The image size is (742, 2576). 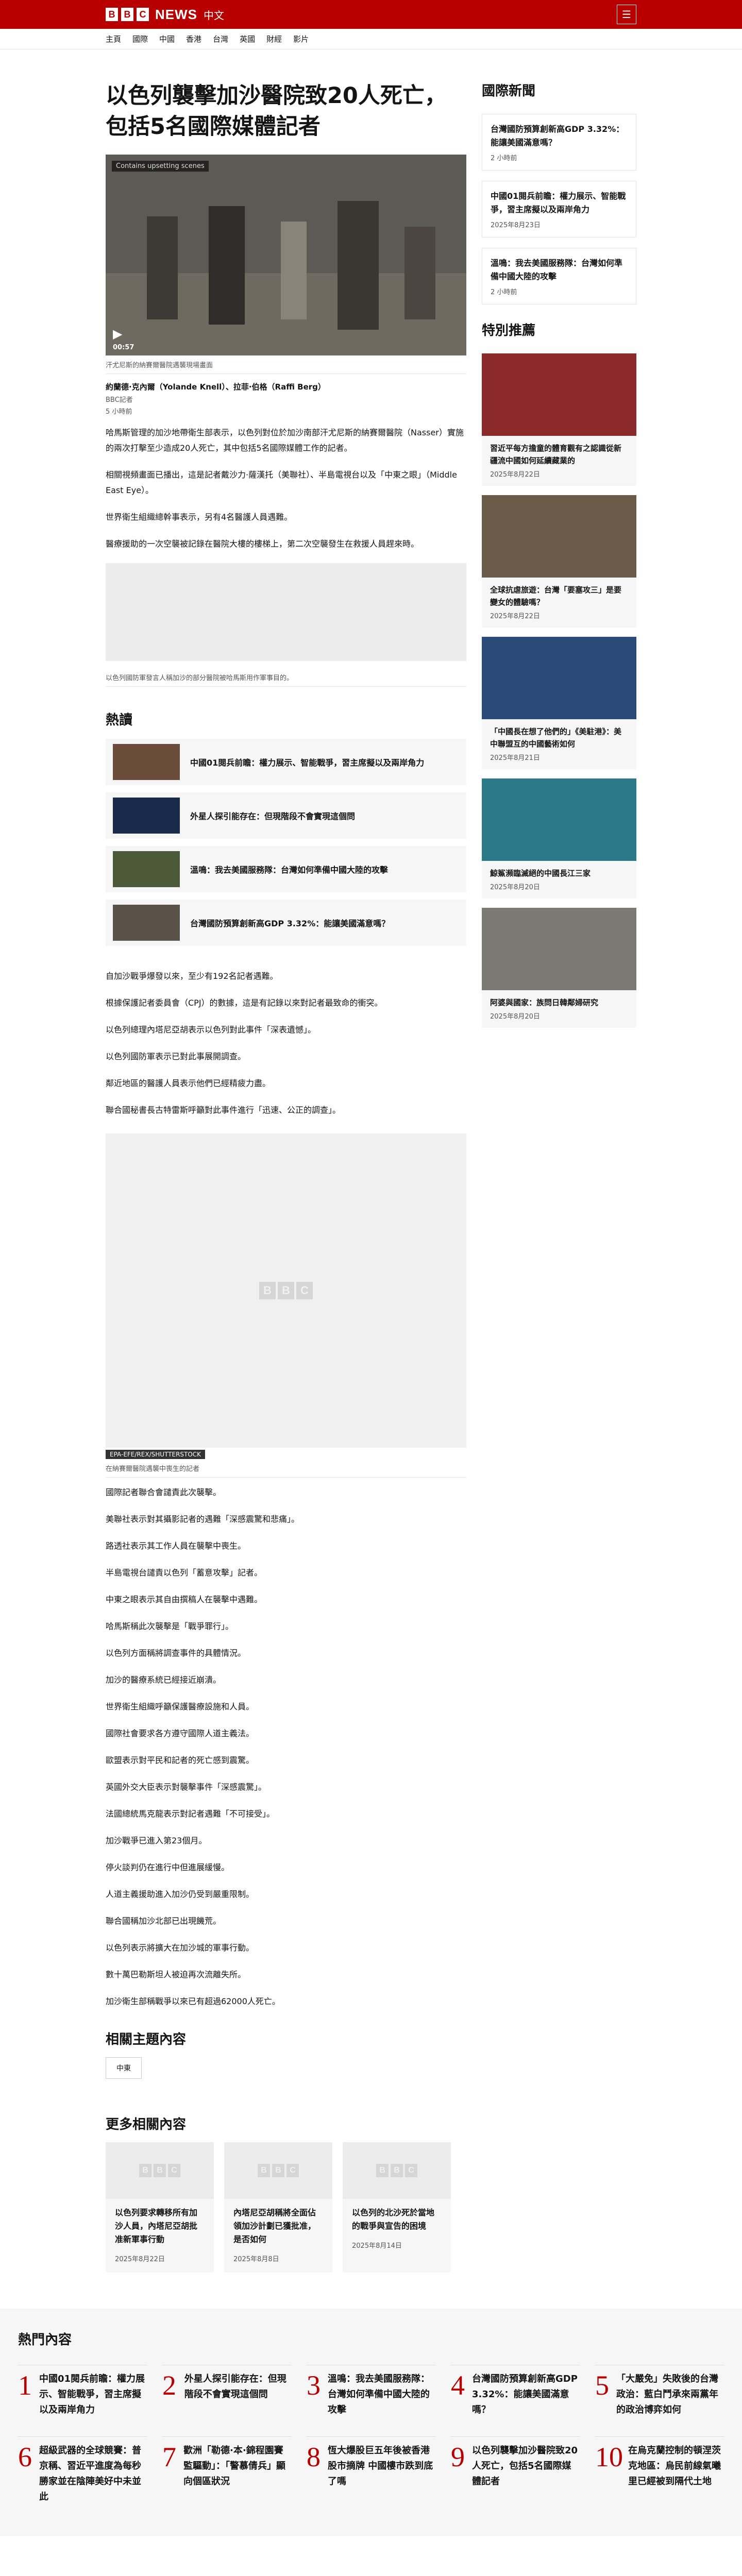 I want to click on rank-number: 10, so click(x=609, y=2457).